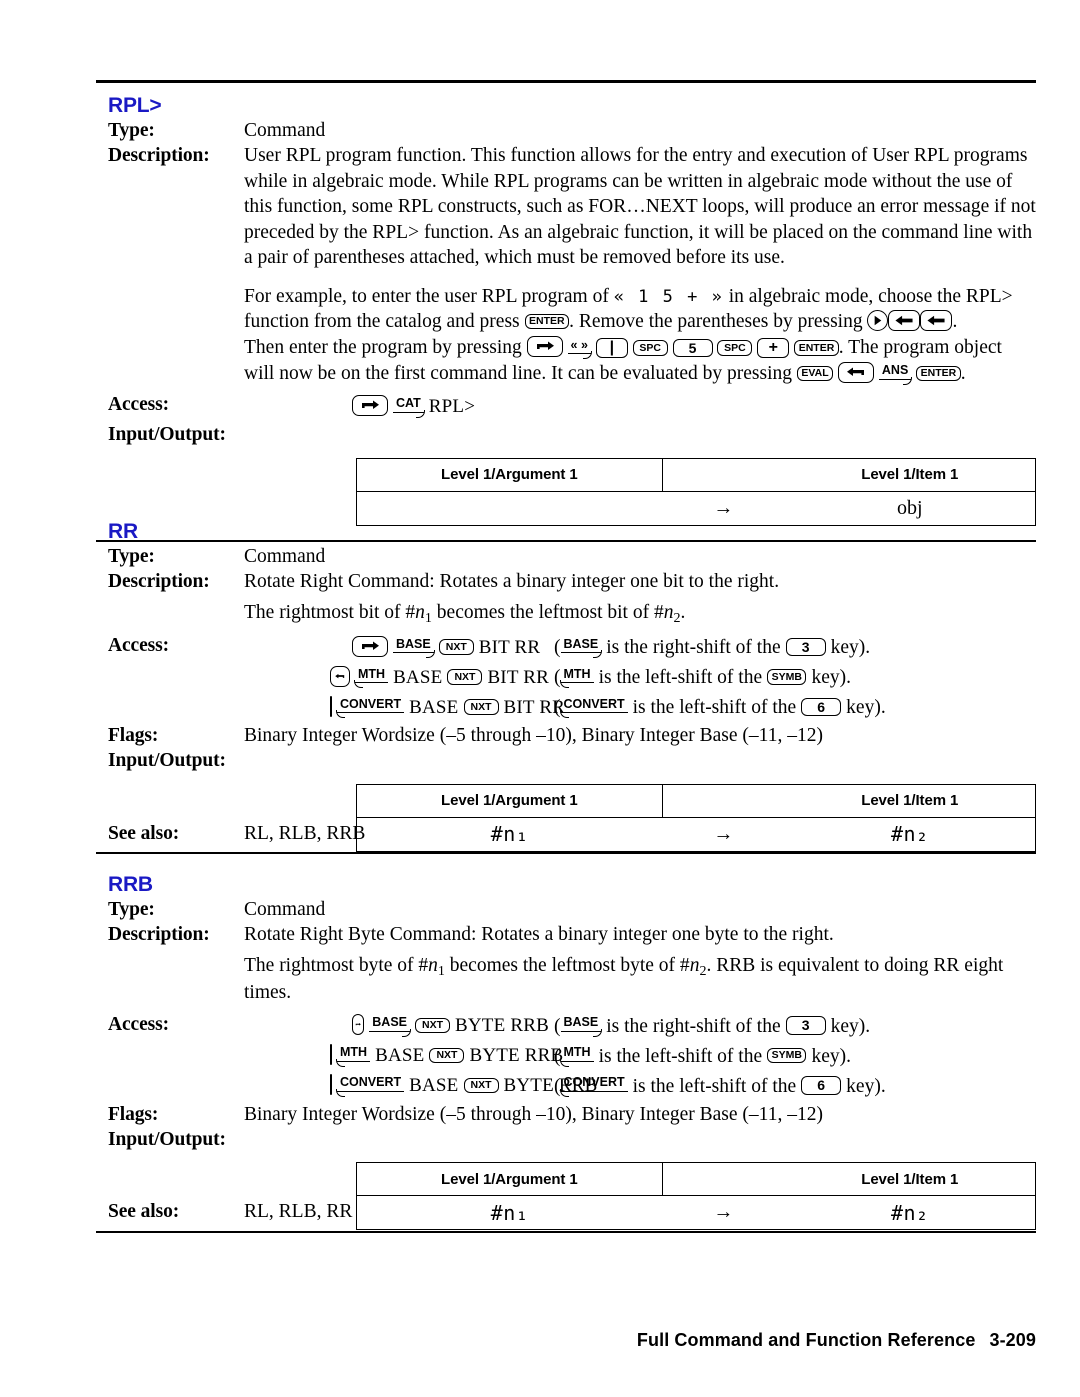 This screenshot has width=1080, height=1397. I want to click on left-shift-key-icon, so click(331, 1055).